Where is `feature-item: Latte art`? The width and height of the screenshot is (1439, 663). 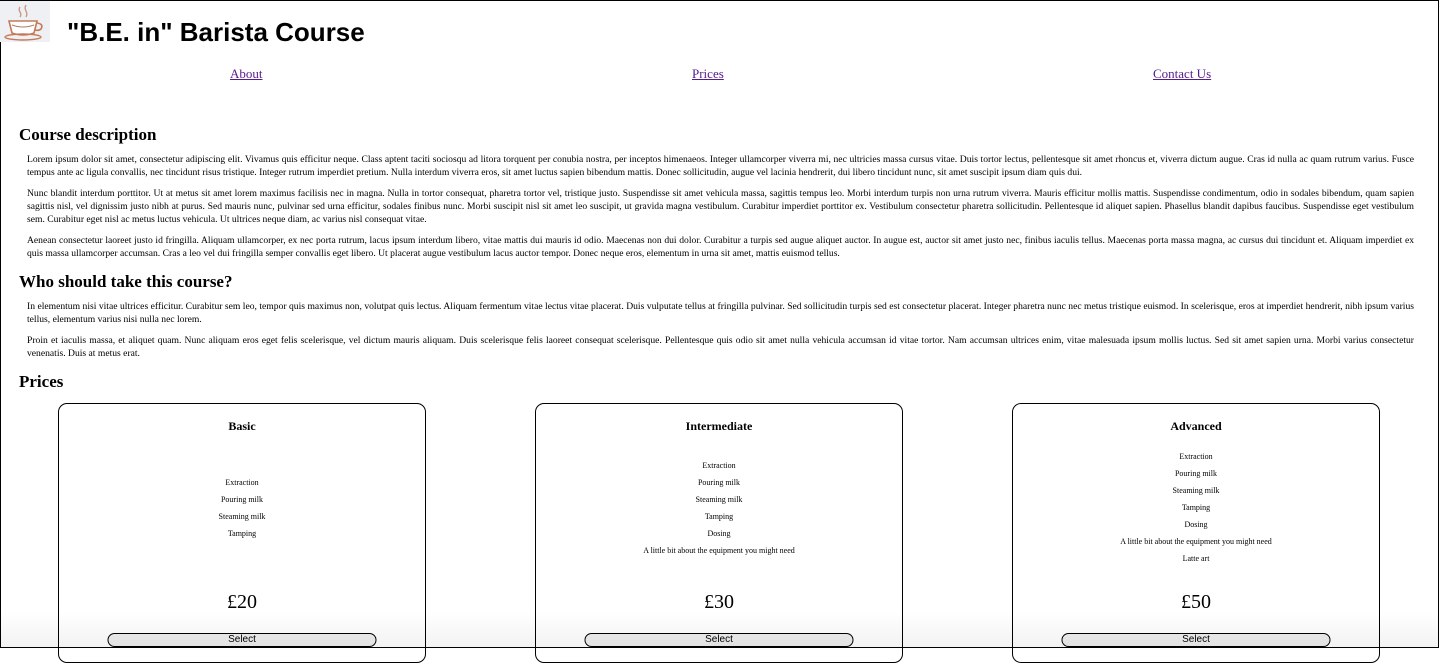 feature-item: Latte art is located at coordinates (1196, 558).